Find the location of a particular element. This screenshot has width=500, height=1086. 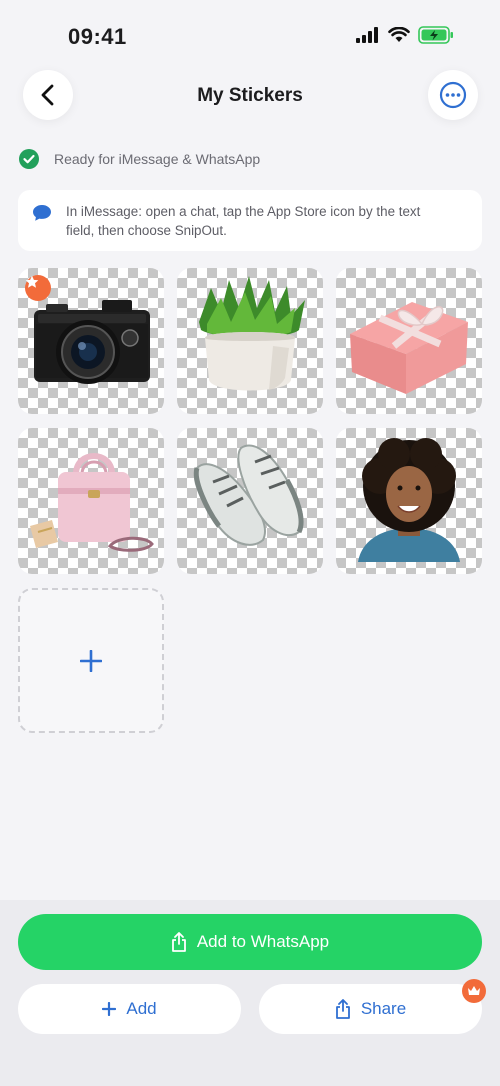

crown-icon is located at coordinates (474, 990).